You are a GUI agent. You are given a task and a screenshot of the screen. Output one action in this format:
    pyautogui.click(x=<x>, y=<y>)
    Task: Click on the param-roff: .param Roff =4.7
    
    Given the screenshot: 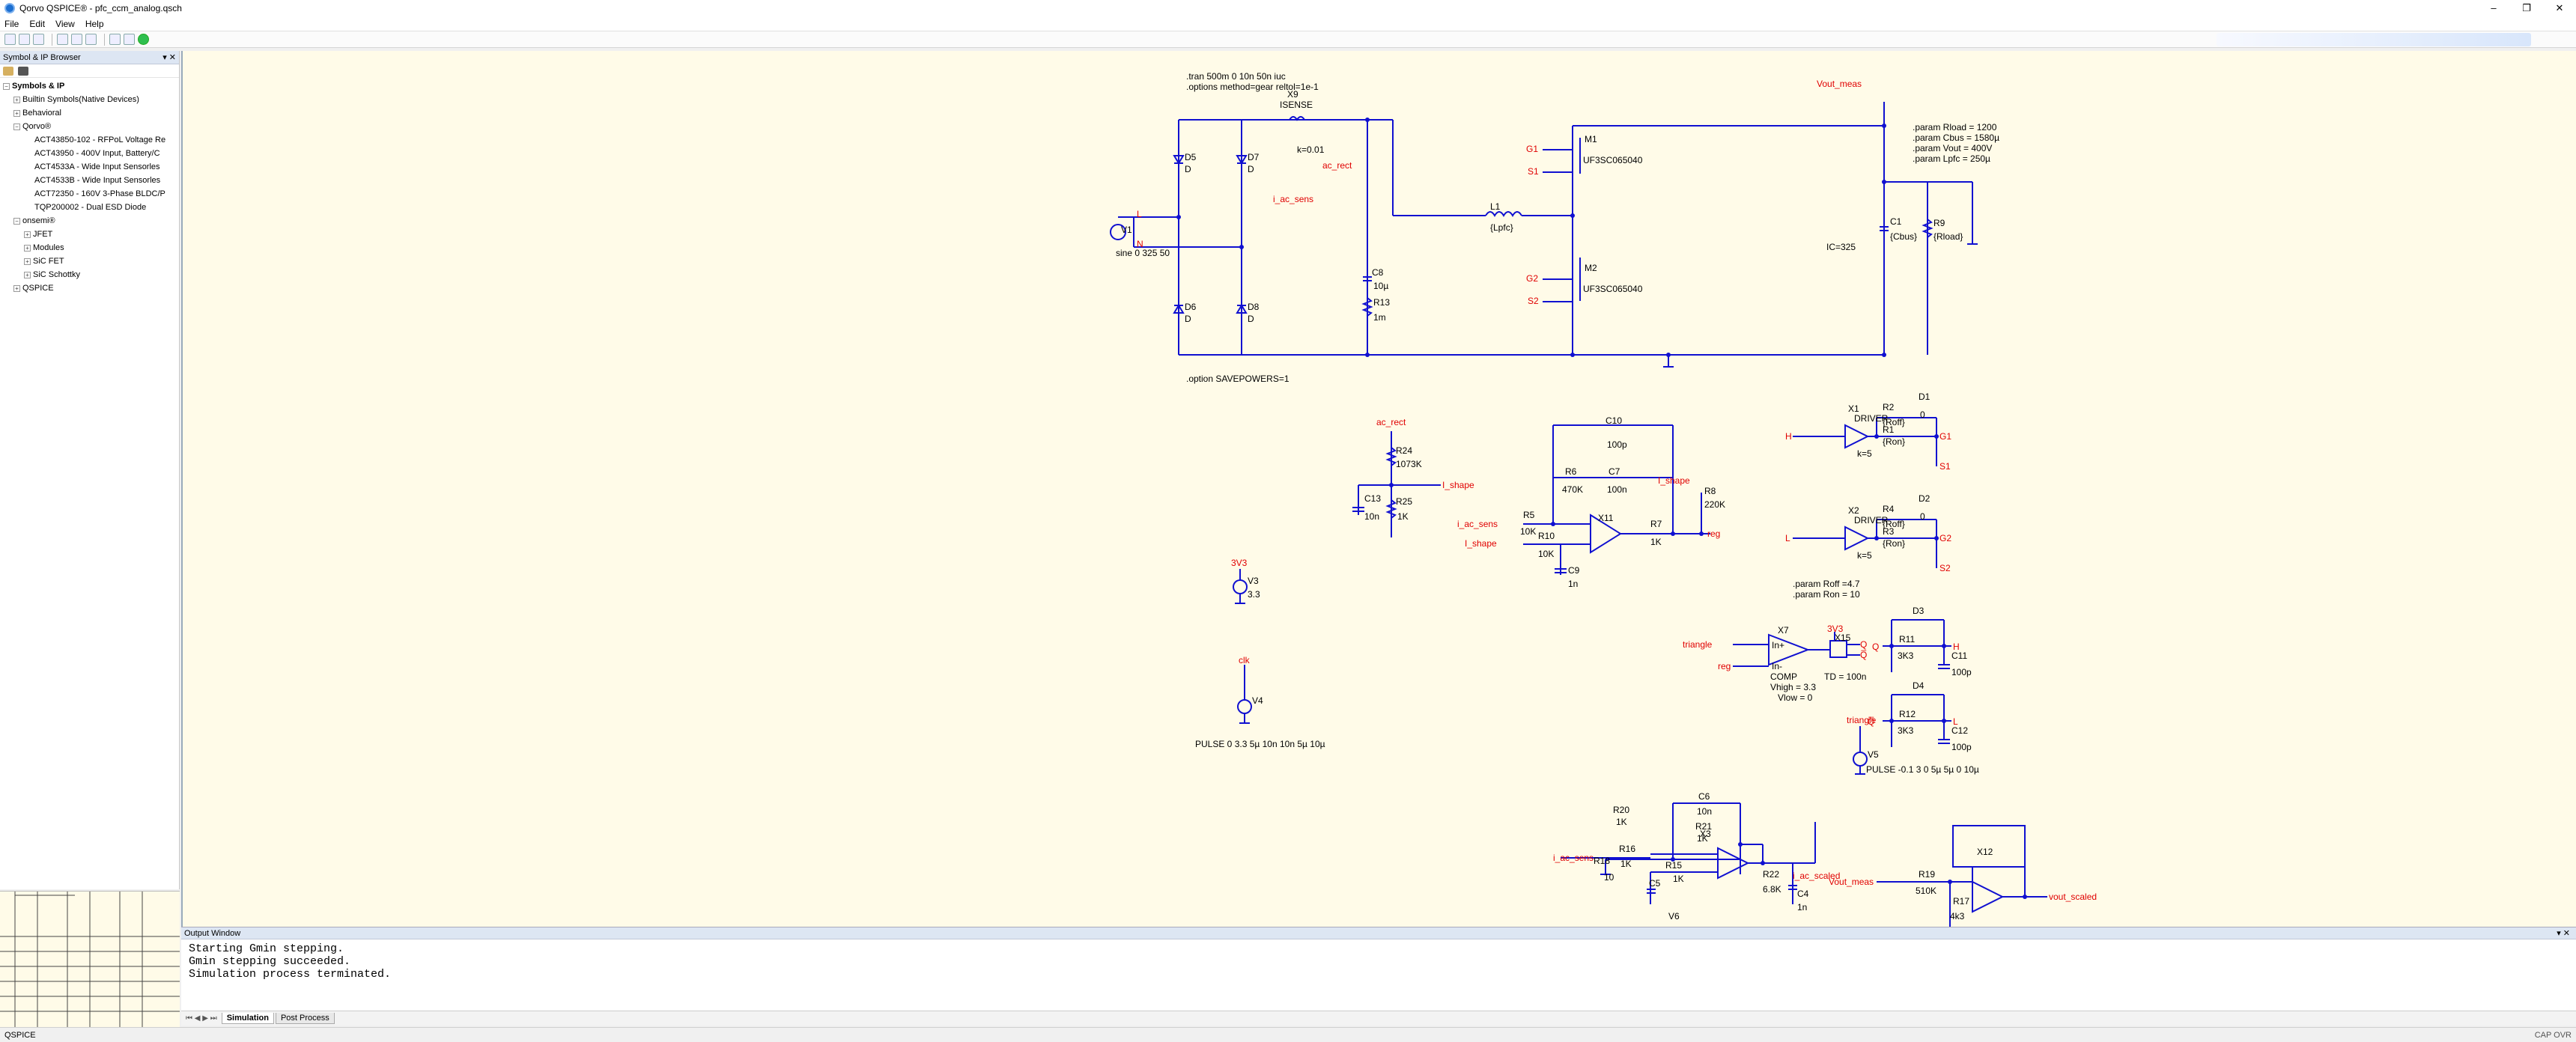 What is the action you would take?
    pyautogui.click(x=1826, y=584)
    